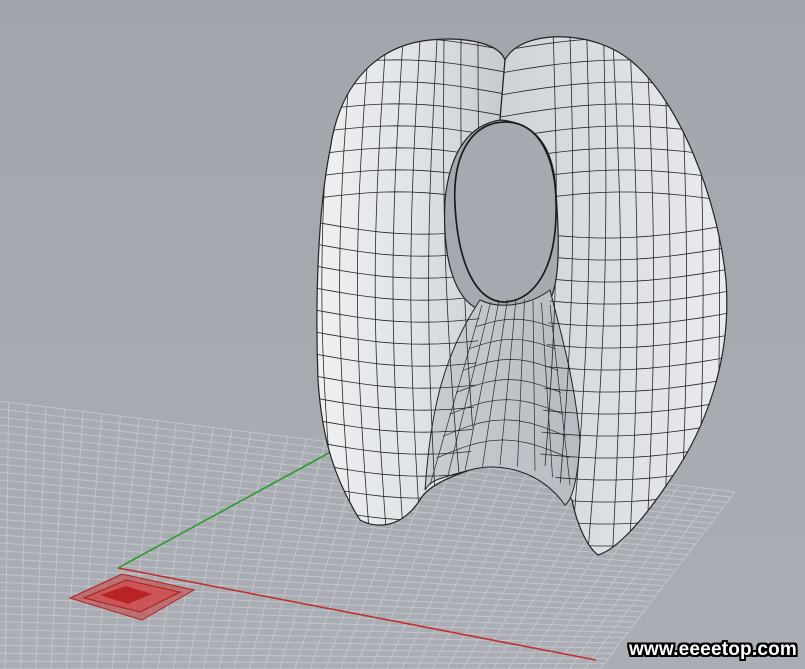 The width and height of the screenshot is (805, 669). I want to click on x-axis-line, so click(357, 614).